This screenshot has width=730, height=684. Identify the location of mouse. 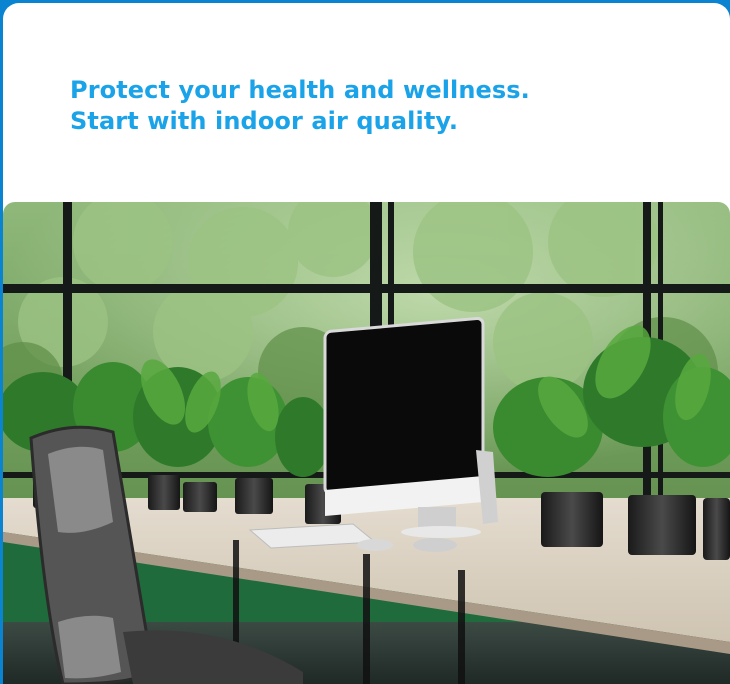
(375, 545).